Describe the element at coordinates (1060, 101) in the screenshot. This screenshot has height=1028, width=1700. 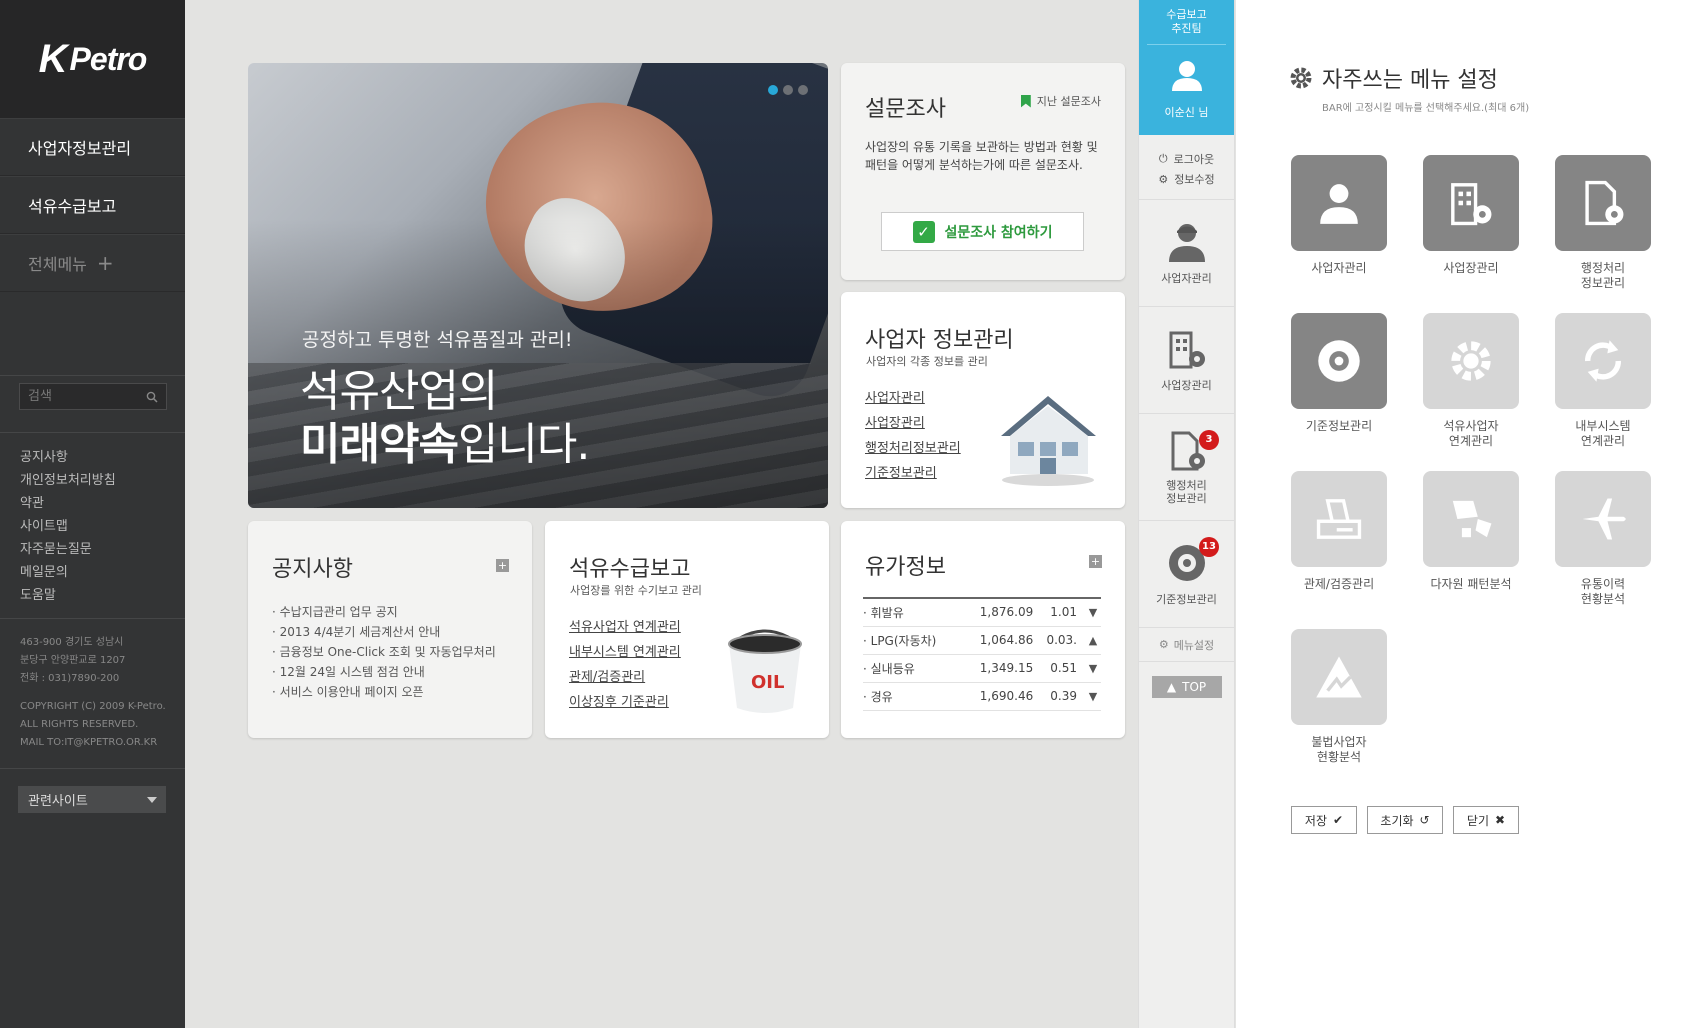
I see `past-survey-link: 지난 설문조사` at that location.